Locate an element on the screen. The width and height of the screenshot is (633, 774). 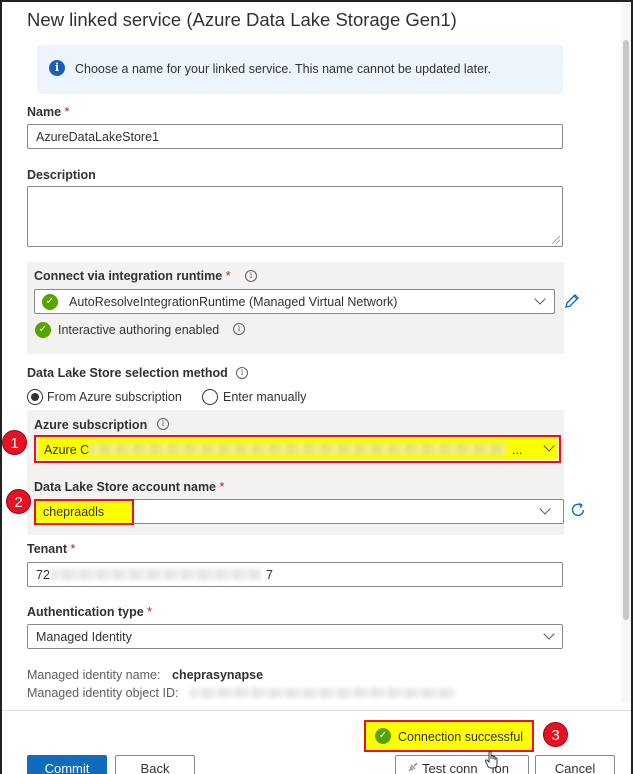
subscription-label: Azure subscription is located at coordinates (91, 425).